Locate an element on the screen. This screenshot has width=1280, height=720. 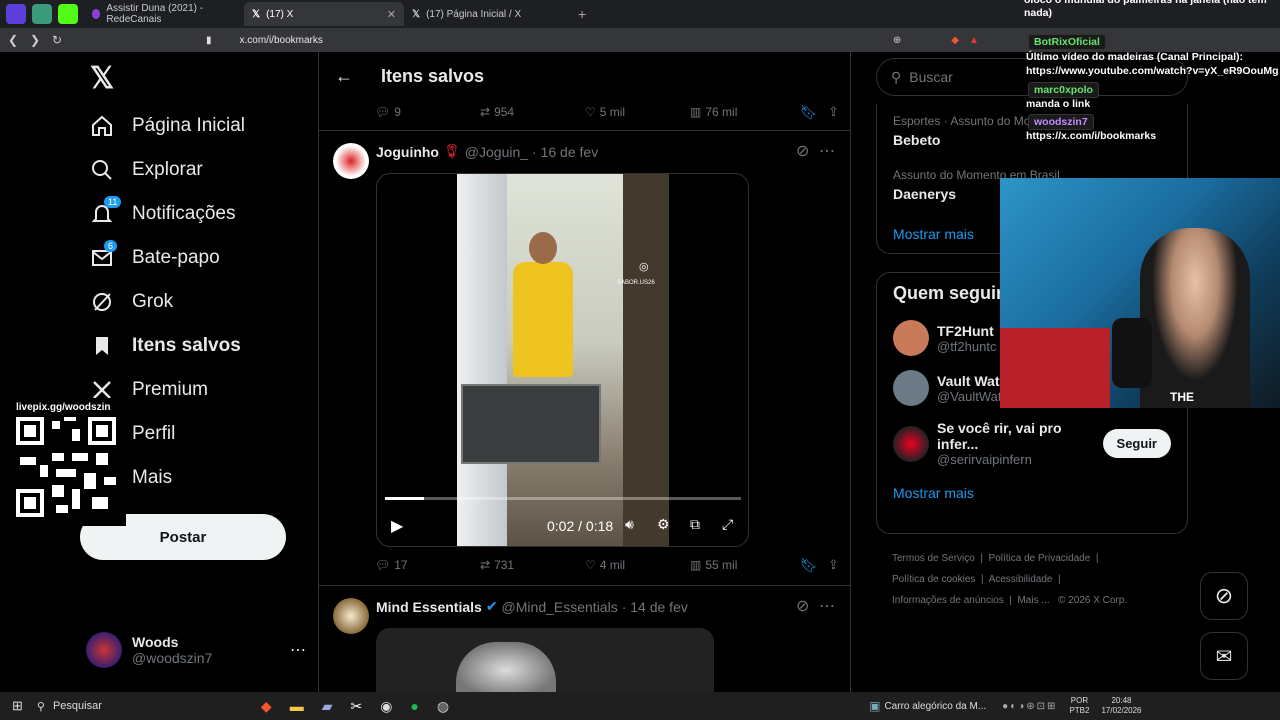
reload-icon: ↻ is located at coordinates (57, 40).